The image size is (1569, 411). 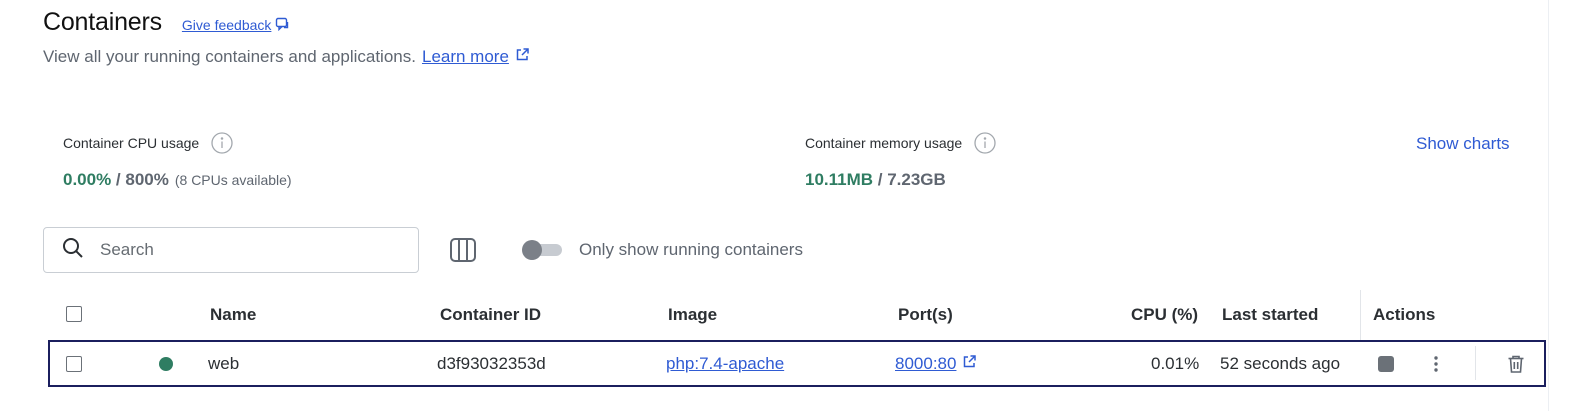 What do you see at coordinates (166, 22) in the screenshot?
I see `title-row: Containers Give feedback` at bounding box center [166, 22].